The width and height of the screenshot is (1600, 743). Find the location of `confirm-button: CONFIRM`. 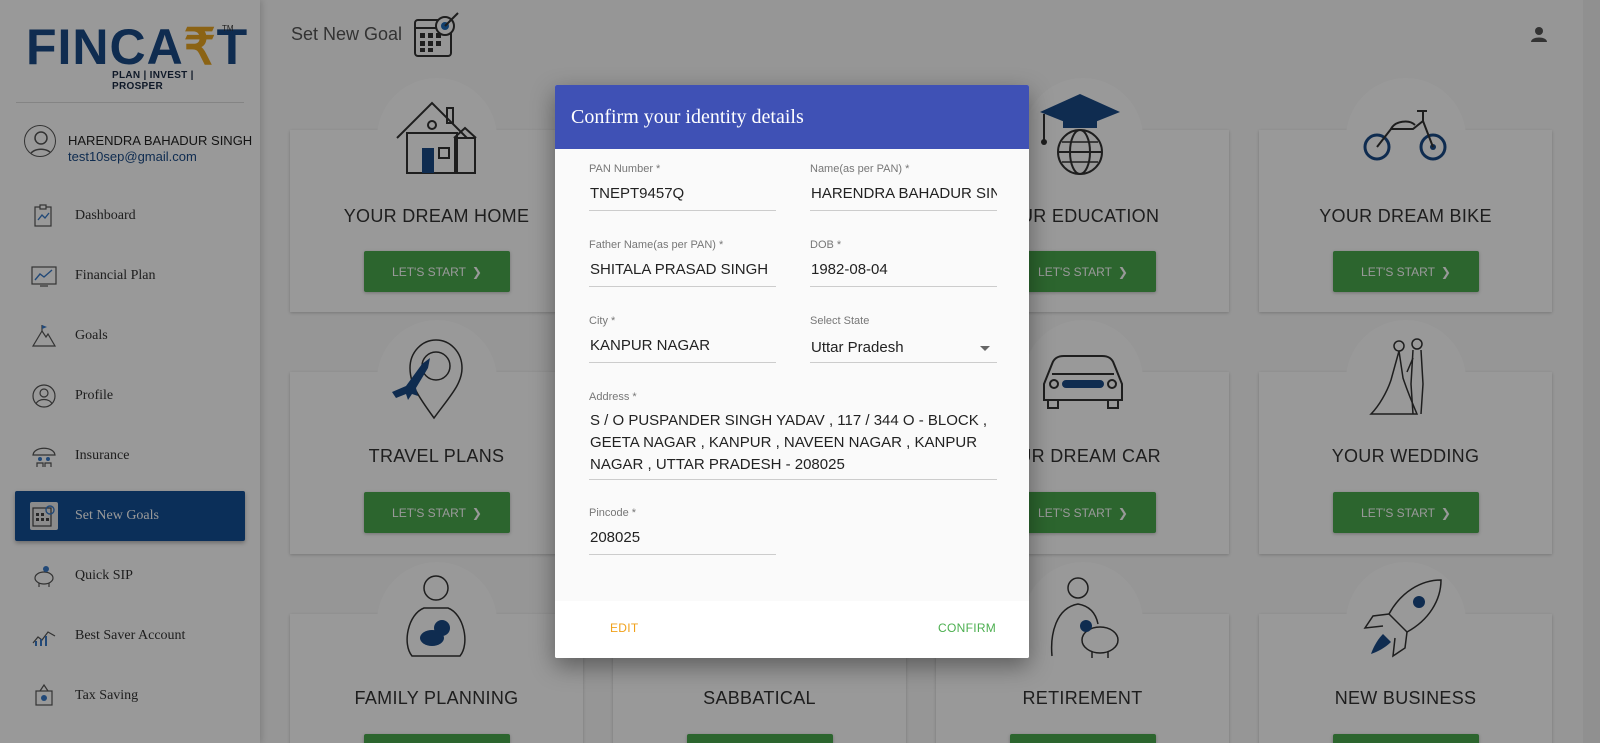

confirm-button: CONFIRM is located at coordinates (967, 628).